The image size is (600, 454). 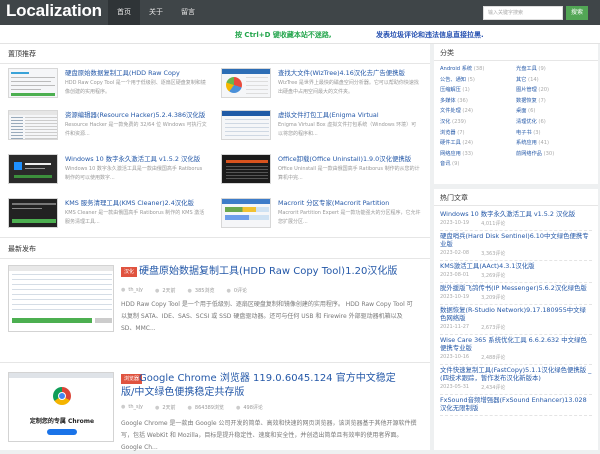 I want to click on category-link: 其它 (14), so click(x=554, y=80).